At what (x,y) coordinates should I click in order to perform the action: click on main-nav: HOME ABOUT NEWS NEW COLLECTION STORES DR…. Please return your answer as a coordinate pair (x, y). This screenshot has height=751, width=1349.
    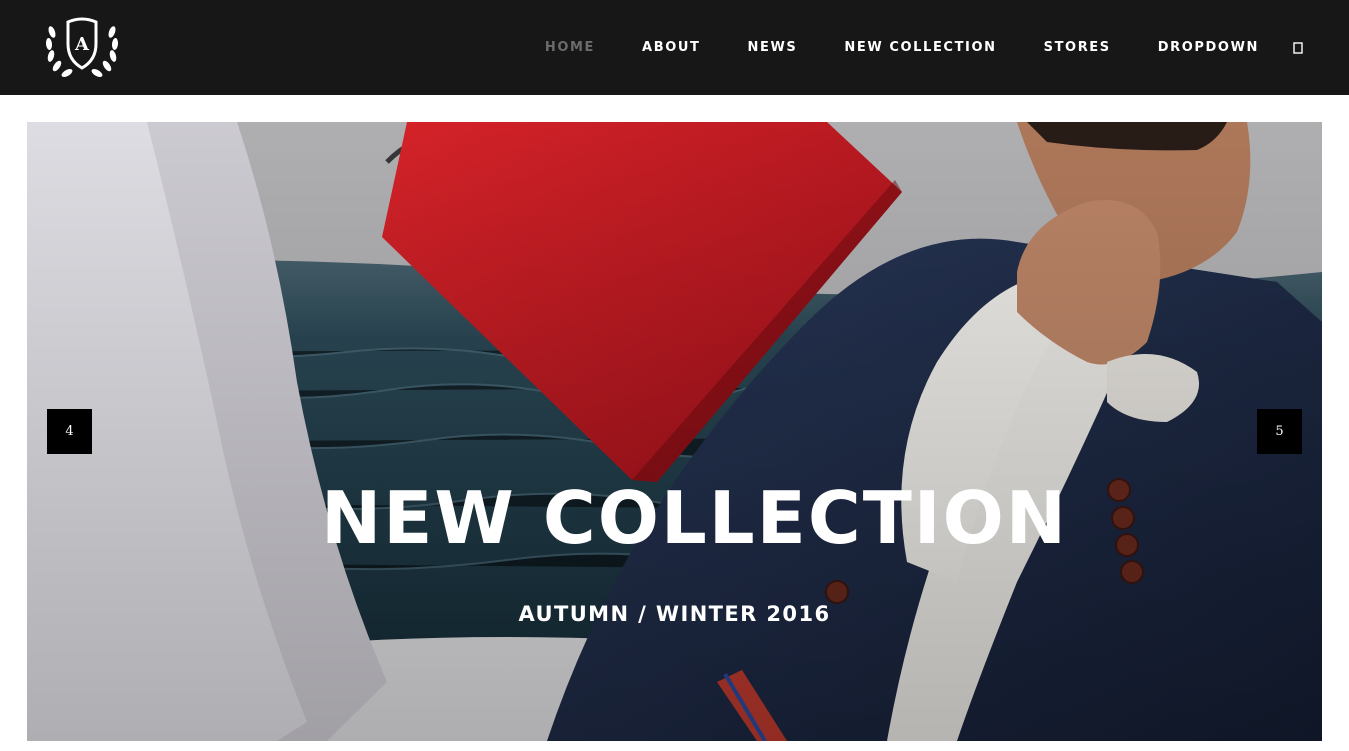
    Looking at the image, I should click on (925, 47).